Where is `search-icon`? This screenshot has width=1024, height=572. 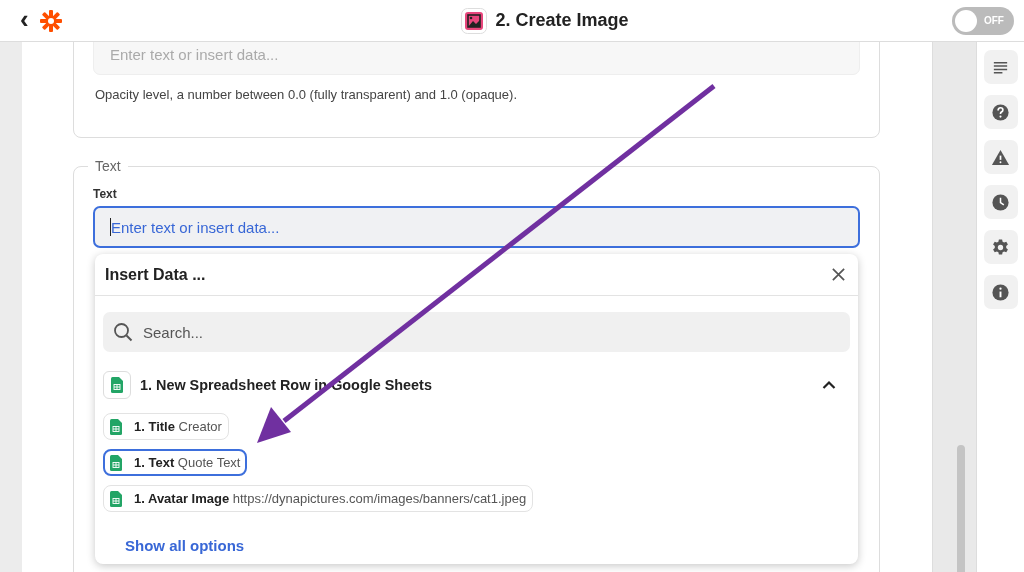
search-icon is located at coordinates (123, 332).